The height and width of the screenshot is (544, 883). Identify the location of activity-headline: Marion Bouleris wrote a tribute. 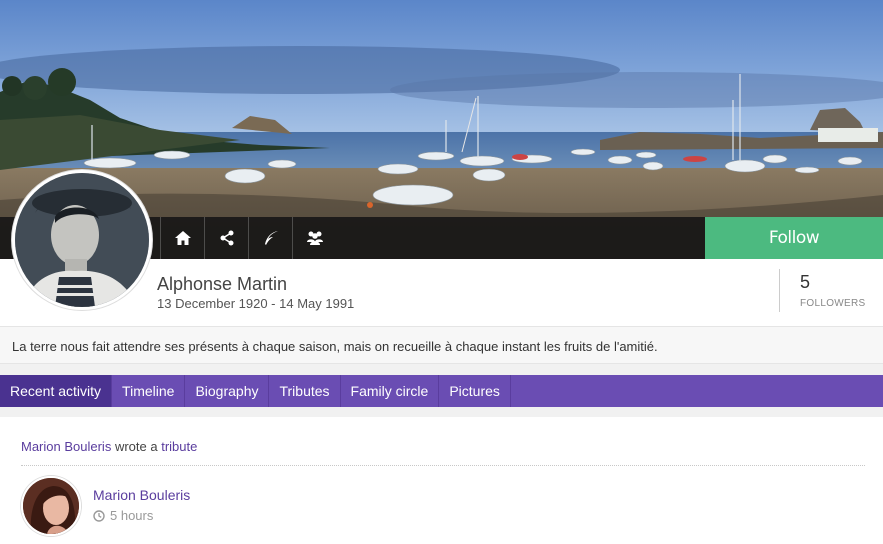
(109, 446).